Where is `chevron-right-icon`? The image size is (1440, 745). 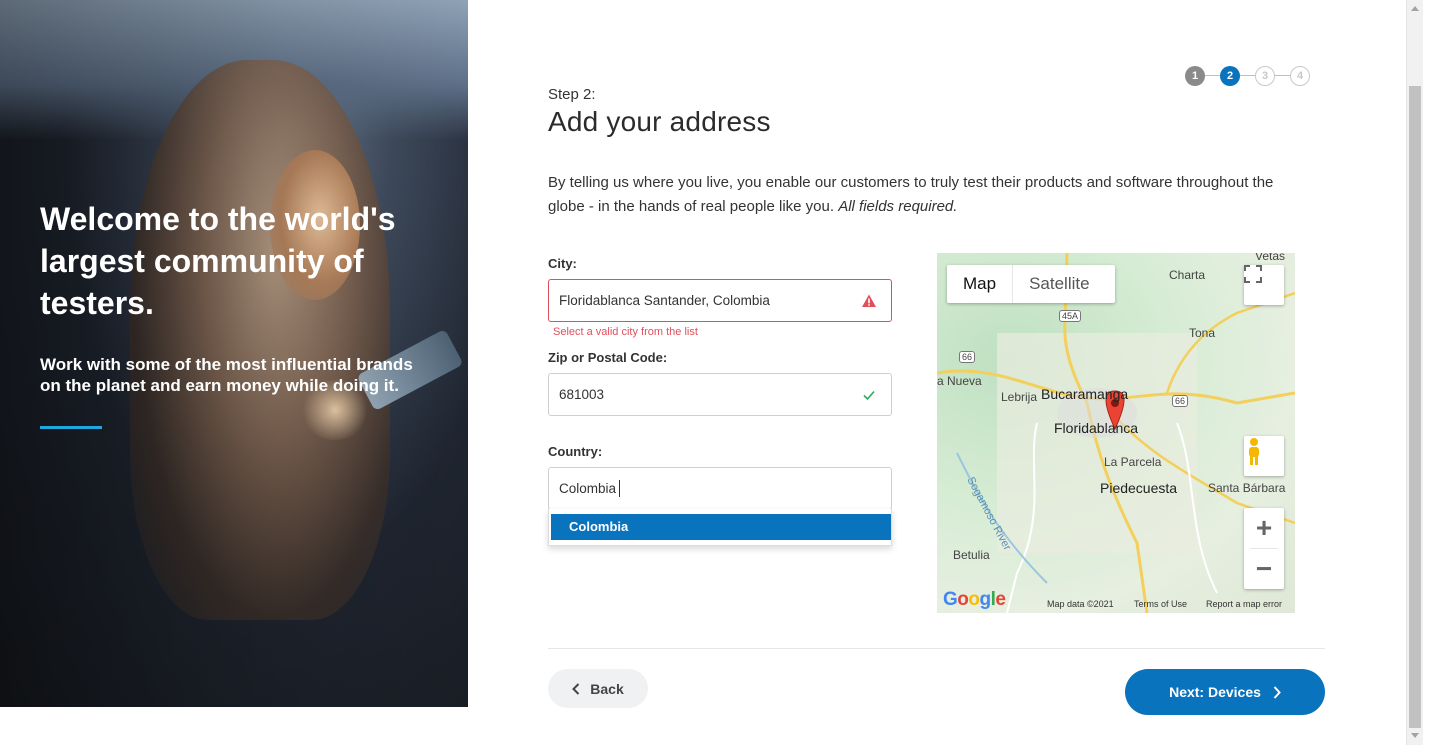
chevron-right-icon is located at coordinates (1277, 692).